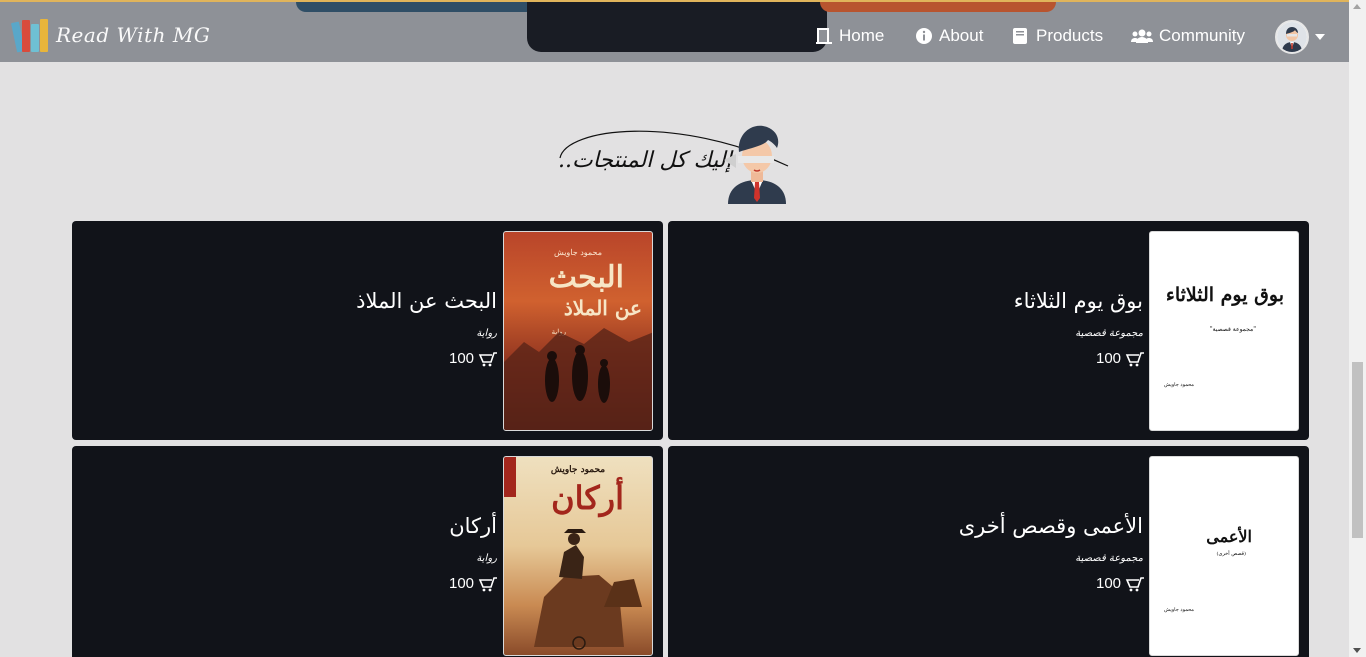 The width and height of the screenshot is (1366, 657). I want to click on businessman-icon, so click(755, 164).